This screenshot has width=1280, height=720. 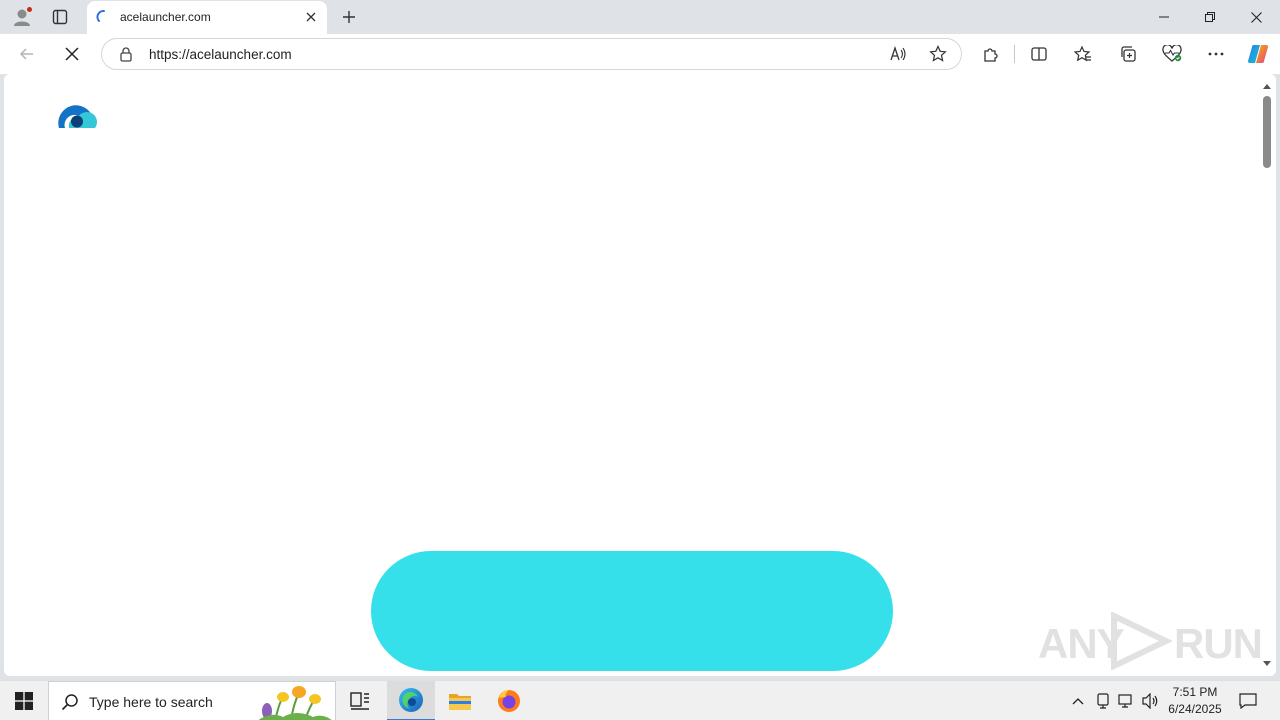 What do you see at coordinates (295, 703) in the screenshot?
I see `flowers-decoration-icon` at bounding box center [295, 703].